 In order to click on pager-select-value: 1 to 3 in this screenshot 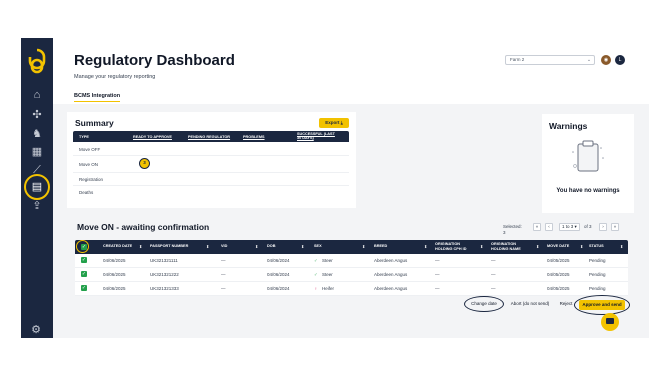, I will do `click(568, 226)`.